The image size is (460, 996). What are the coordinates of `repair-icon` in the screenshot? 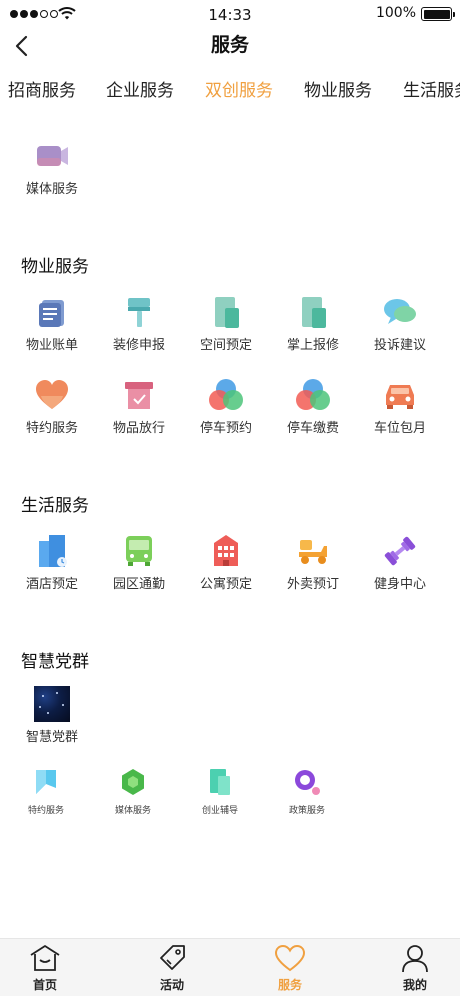 It's located at (314, 312).